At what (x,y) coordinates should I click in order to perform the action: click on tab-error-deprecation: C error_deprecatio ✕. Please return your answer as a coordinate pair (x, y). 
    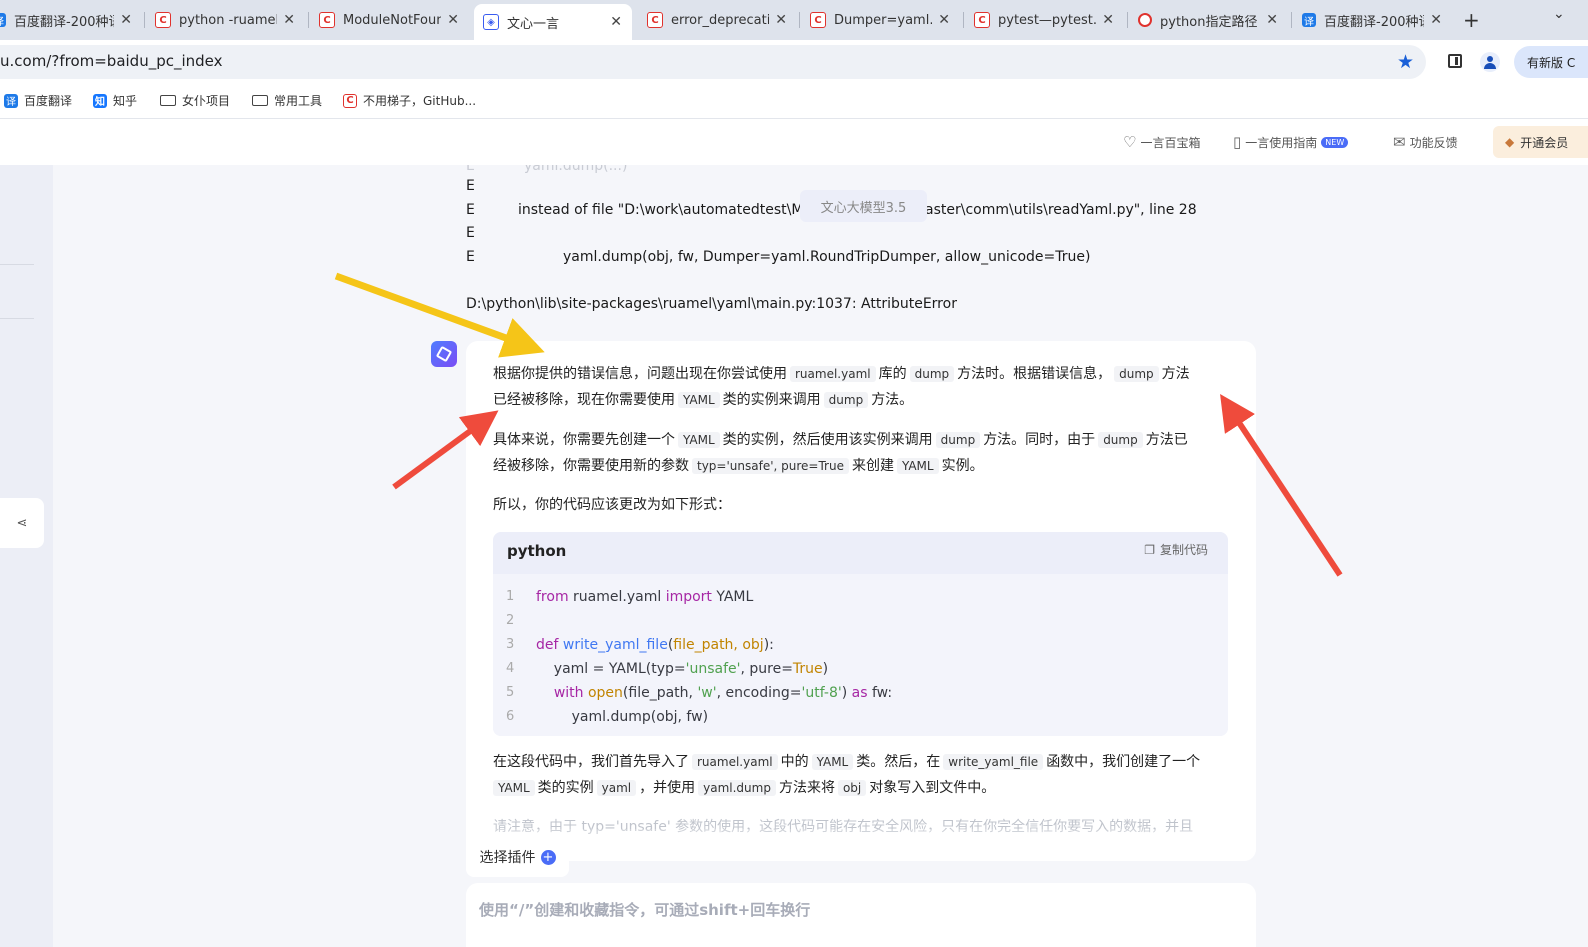
    Looking at the image, I should click on (717, 20).